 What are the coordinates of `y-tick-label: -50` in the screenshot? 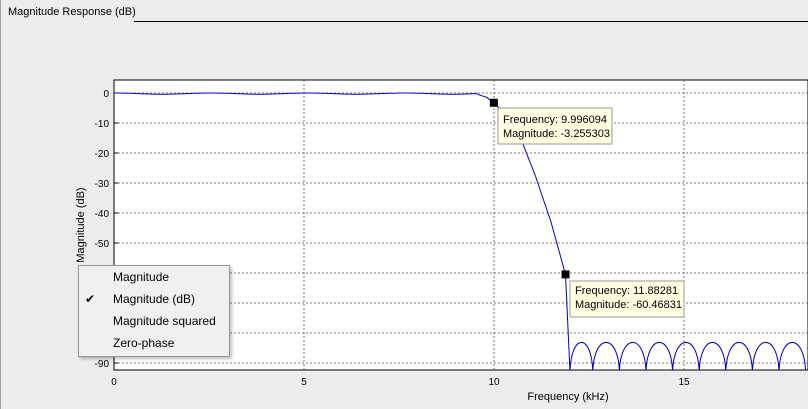 It's located at (102, 244).